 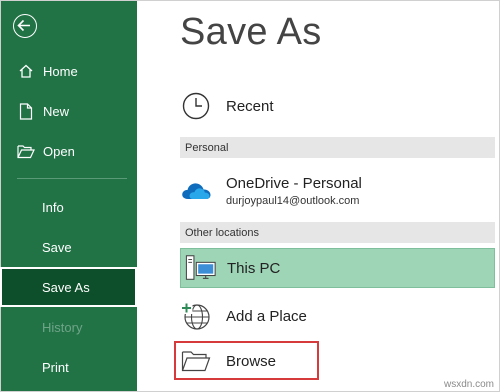 I want to click on sidebar-item-label: New, so click(x=56, y=111).